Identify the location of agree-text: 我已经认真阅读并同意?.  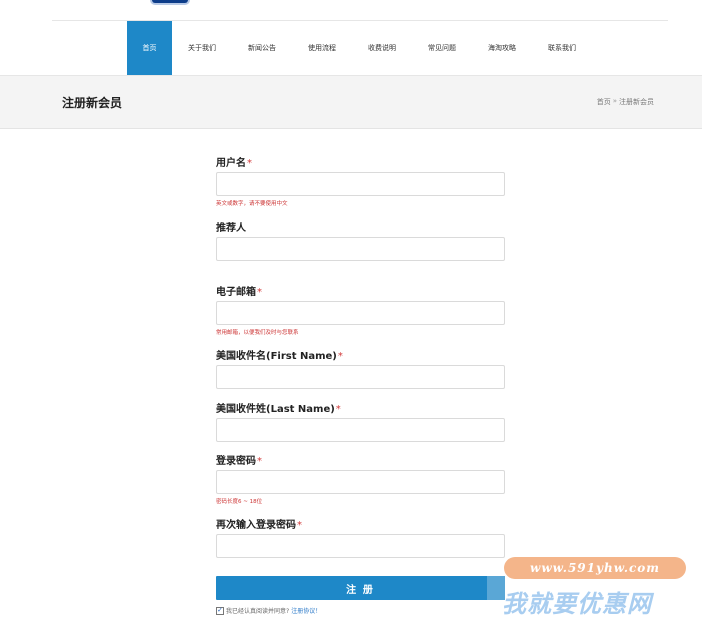
(258, 611).